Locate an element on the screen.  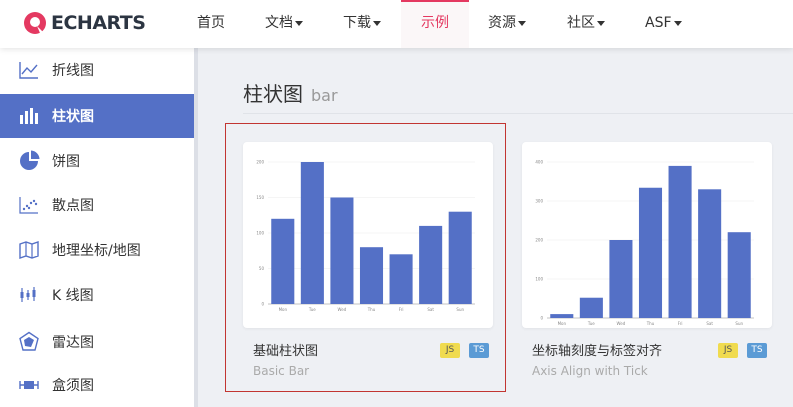
sidebar-item-map: 地理坐标/地图 is located at coordinates (97, 250).